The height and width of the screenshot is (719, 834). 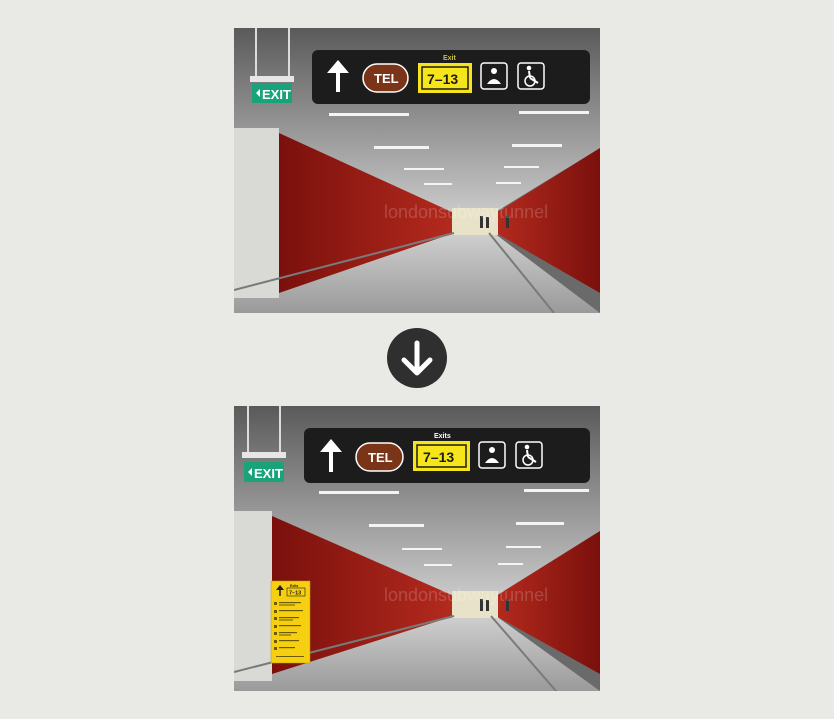 I want to click on direction-sign: Exit TEL 7–13, so click(x=451, y=77).